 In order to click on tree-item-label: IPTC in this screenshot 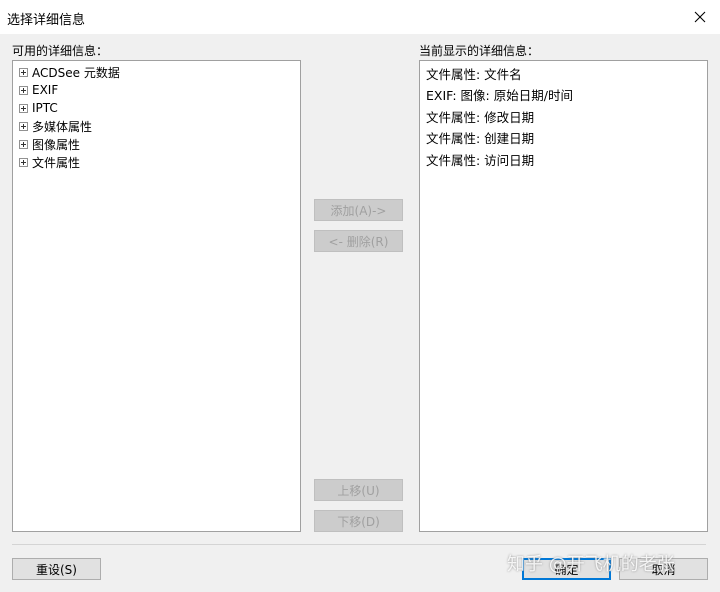, I will do `click(45, 108)`.